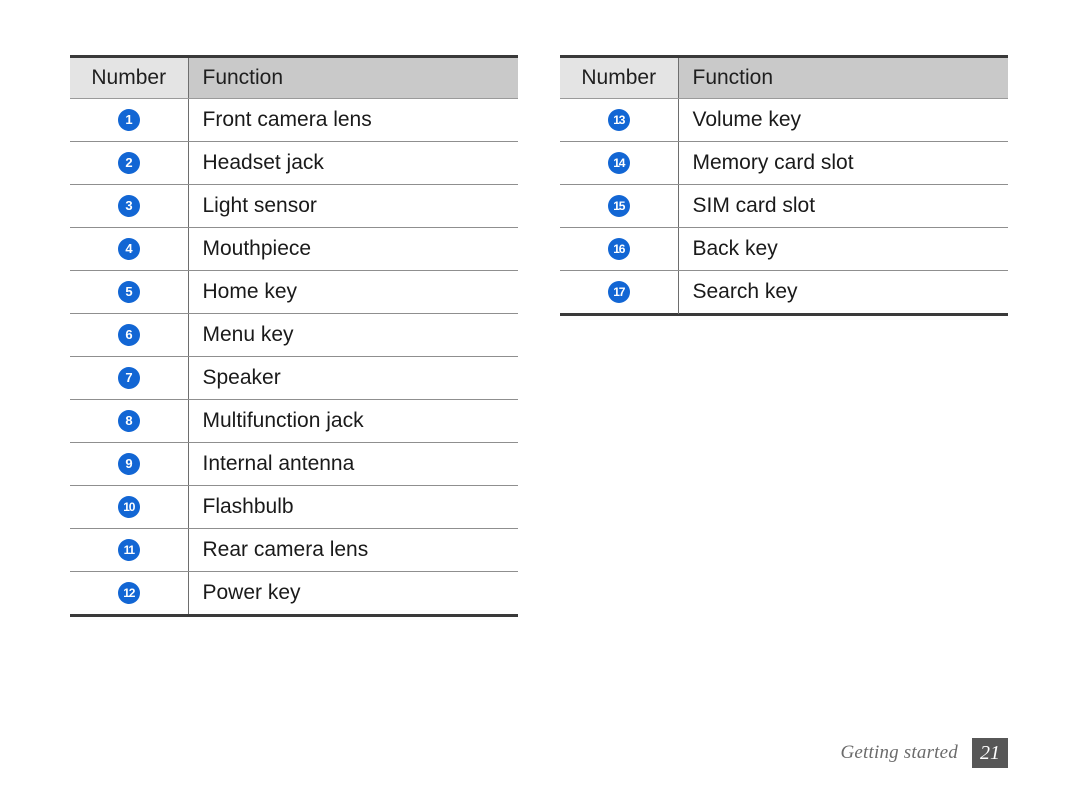 The width and height of the screenshot is (1080, 798). Describe the element at coordinates (352, 163) in the screenshot. I see `cell-function: Headset jack` at that location.